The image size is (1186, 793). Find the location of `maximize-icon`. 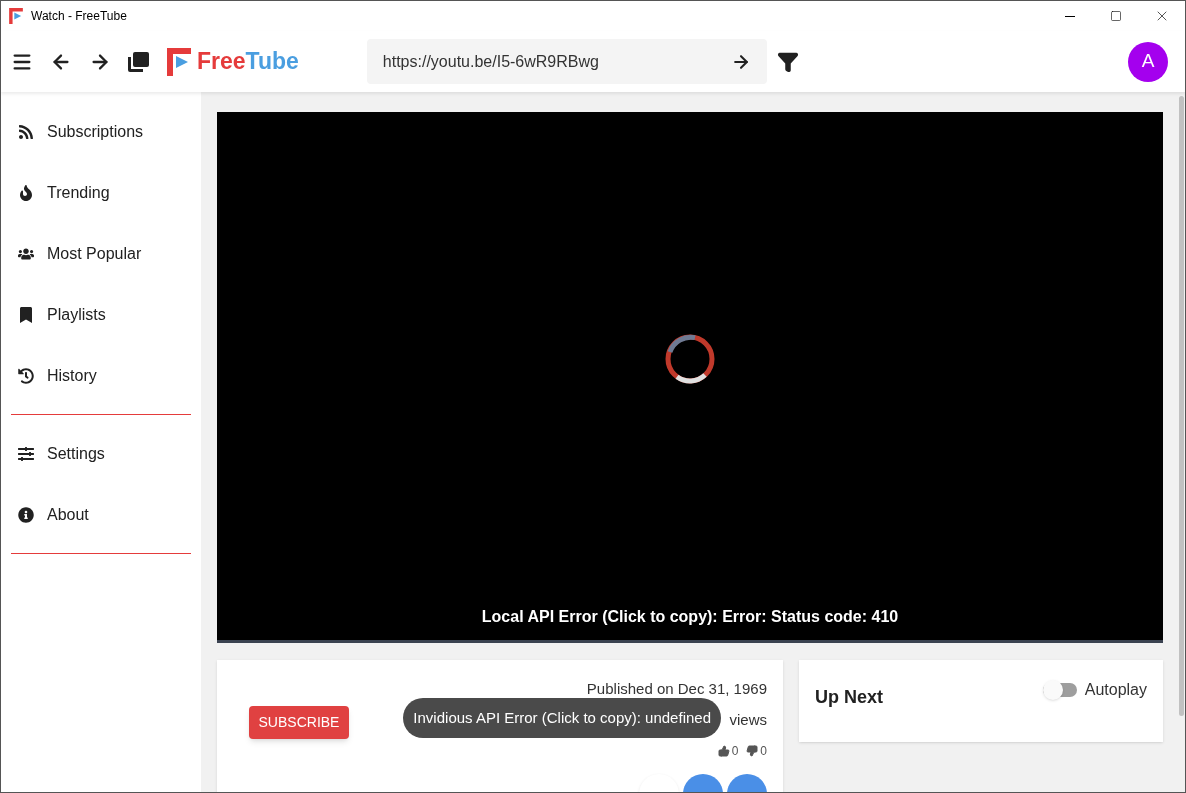

maximize-icon is located at coordinates (1116, 16).